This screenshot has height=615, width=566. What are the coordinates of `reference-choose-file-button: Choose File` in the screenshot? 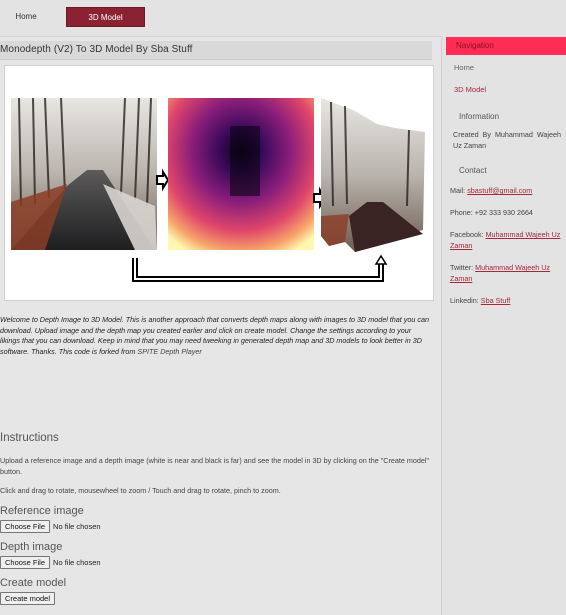 It's located at (25, 526).